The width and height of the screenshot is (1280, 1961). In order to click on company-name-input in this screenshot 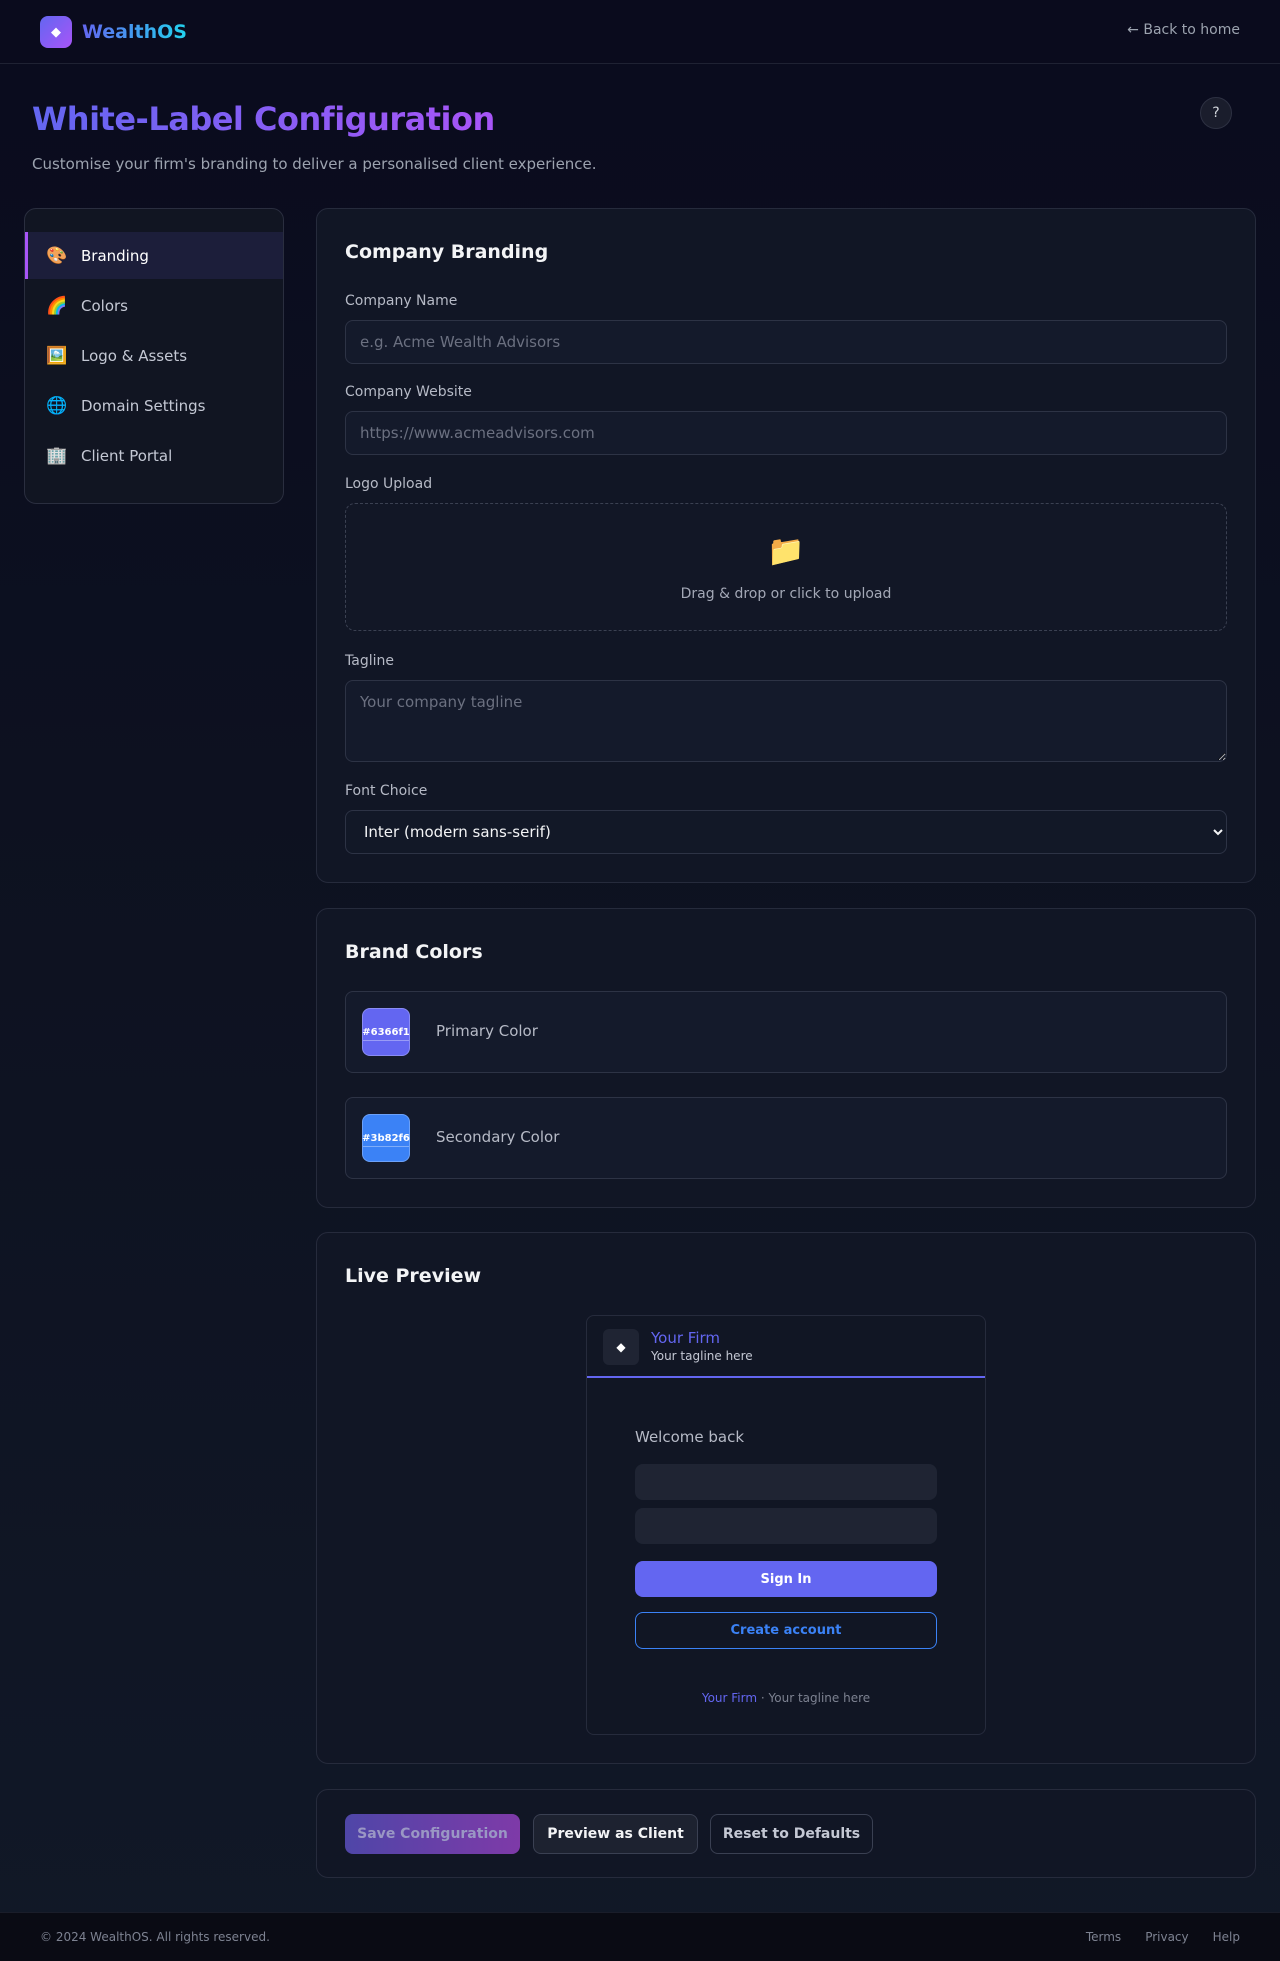, I will do `click(786, 342)`.